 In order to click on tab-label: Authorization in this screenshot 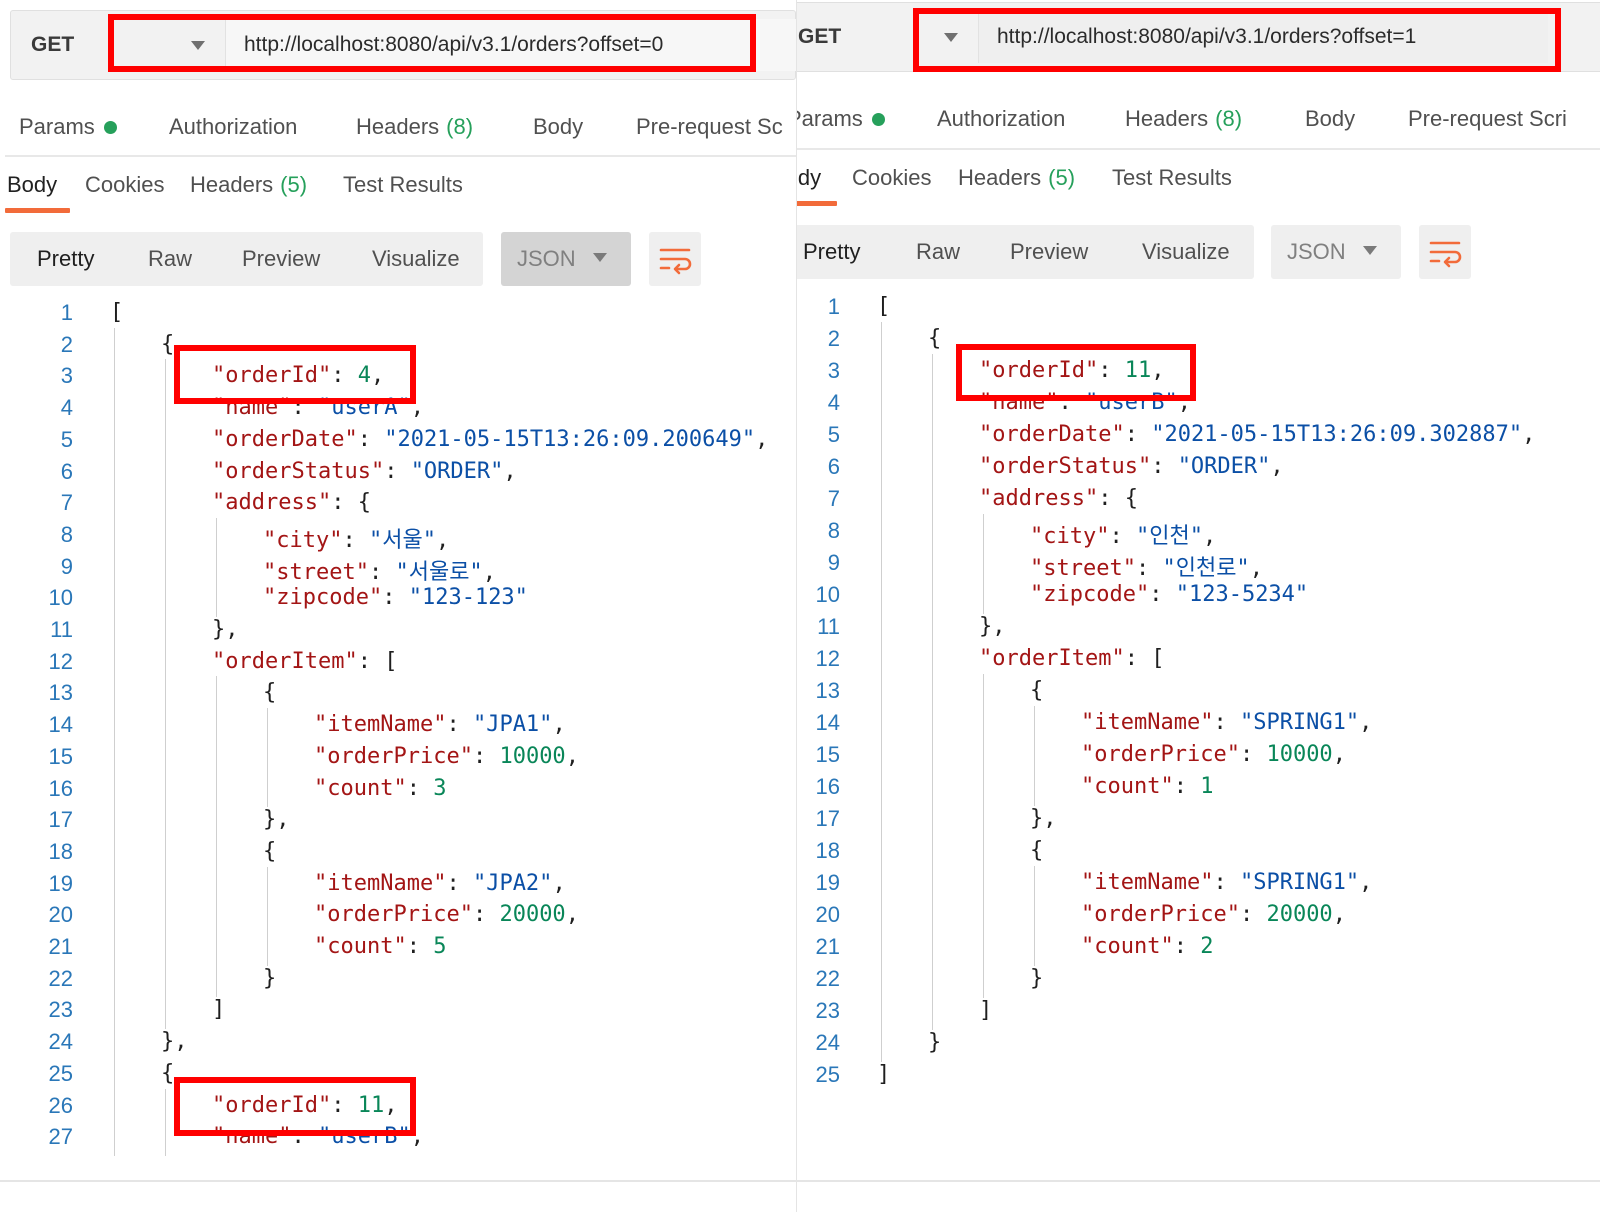, I will do `click(1001, 118)`.